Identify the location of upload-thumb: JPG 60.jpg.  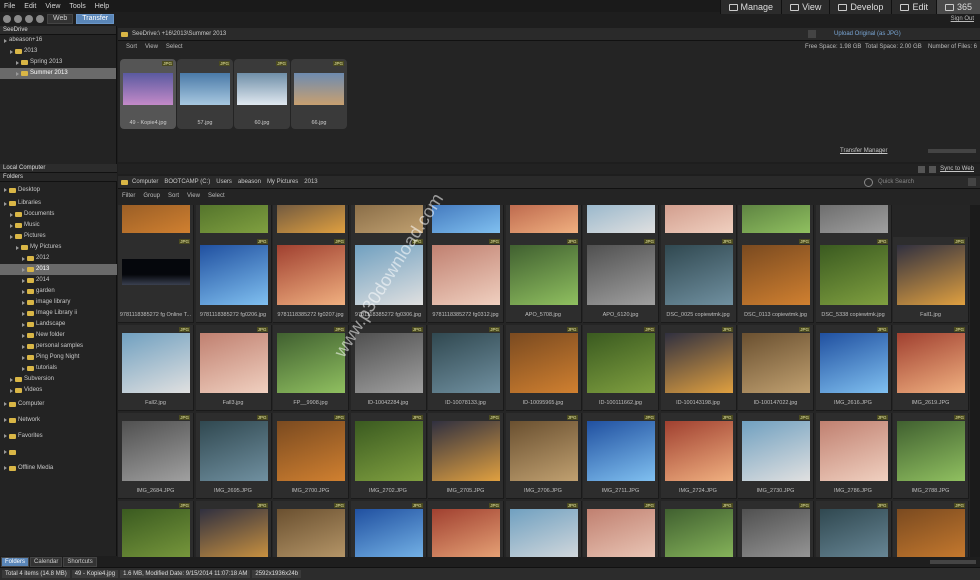
(262, 94).